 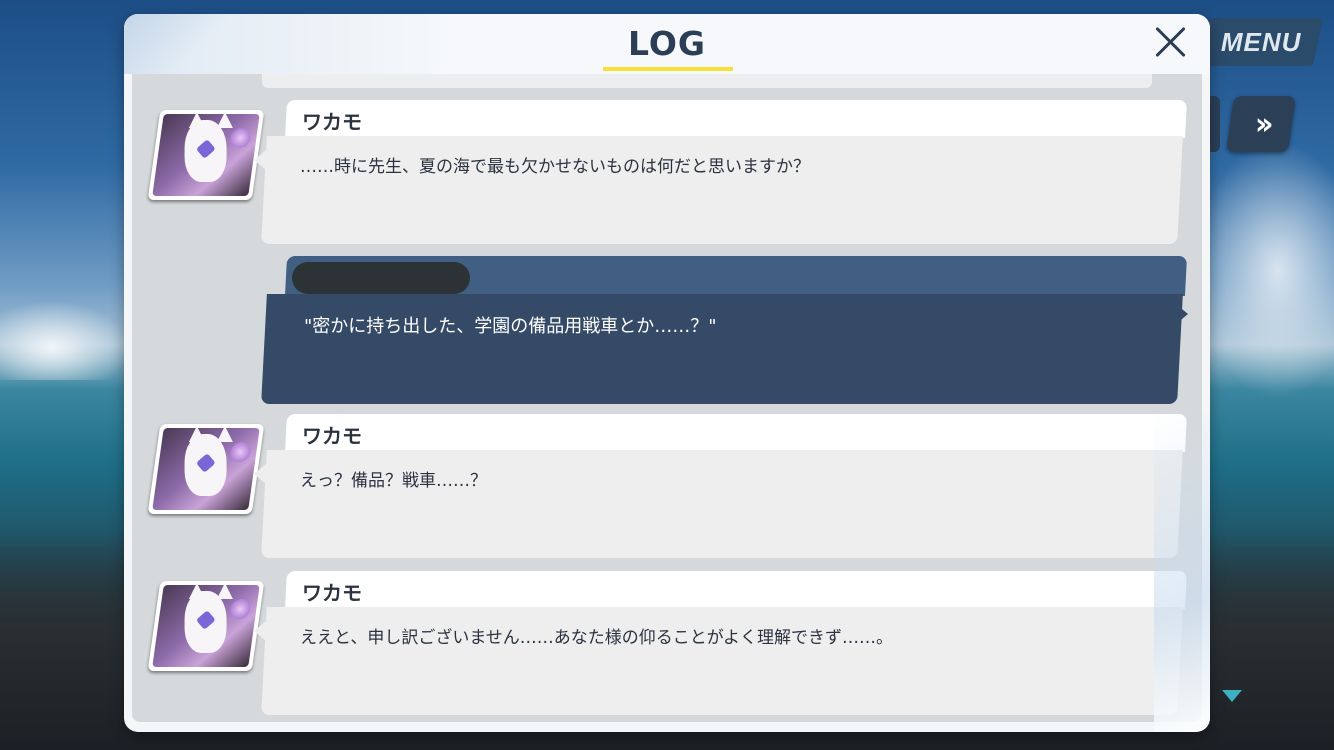 I want to click on redacted-player-name, so click(x=381, y=278).